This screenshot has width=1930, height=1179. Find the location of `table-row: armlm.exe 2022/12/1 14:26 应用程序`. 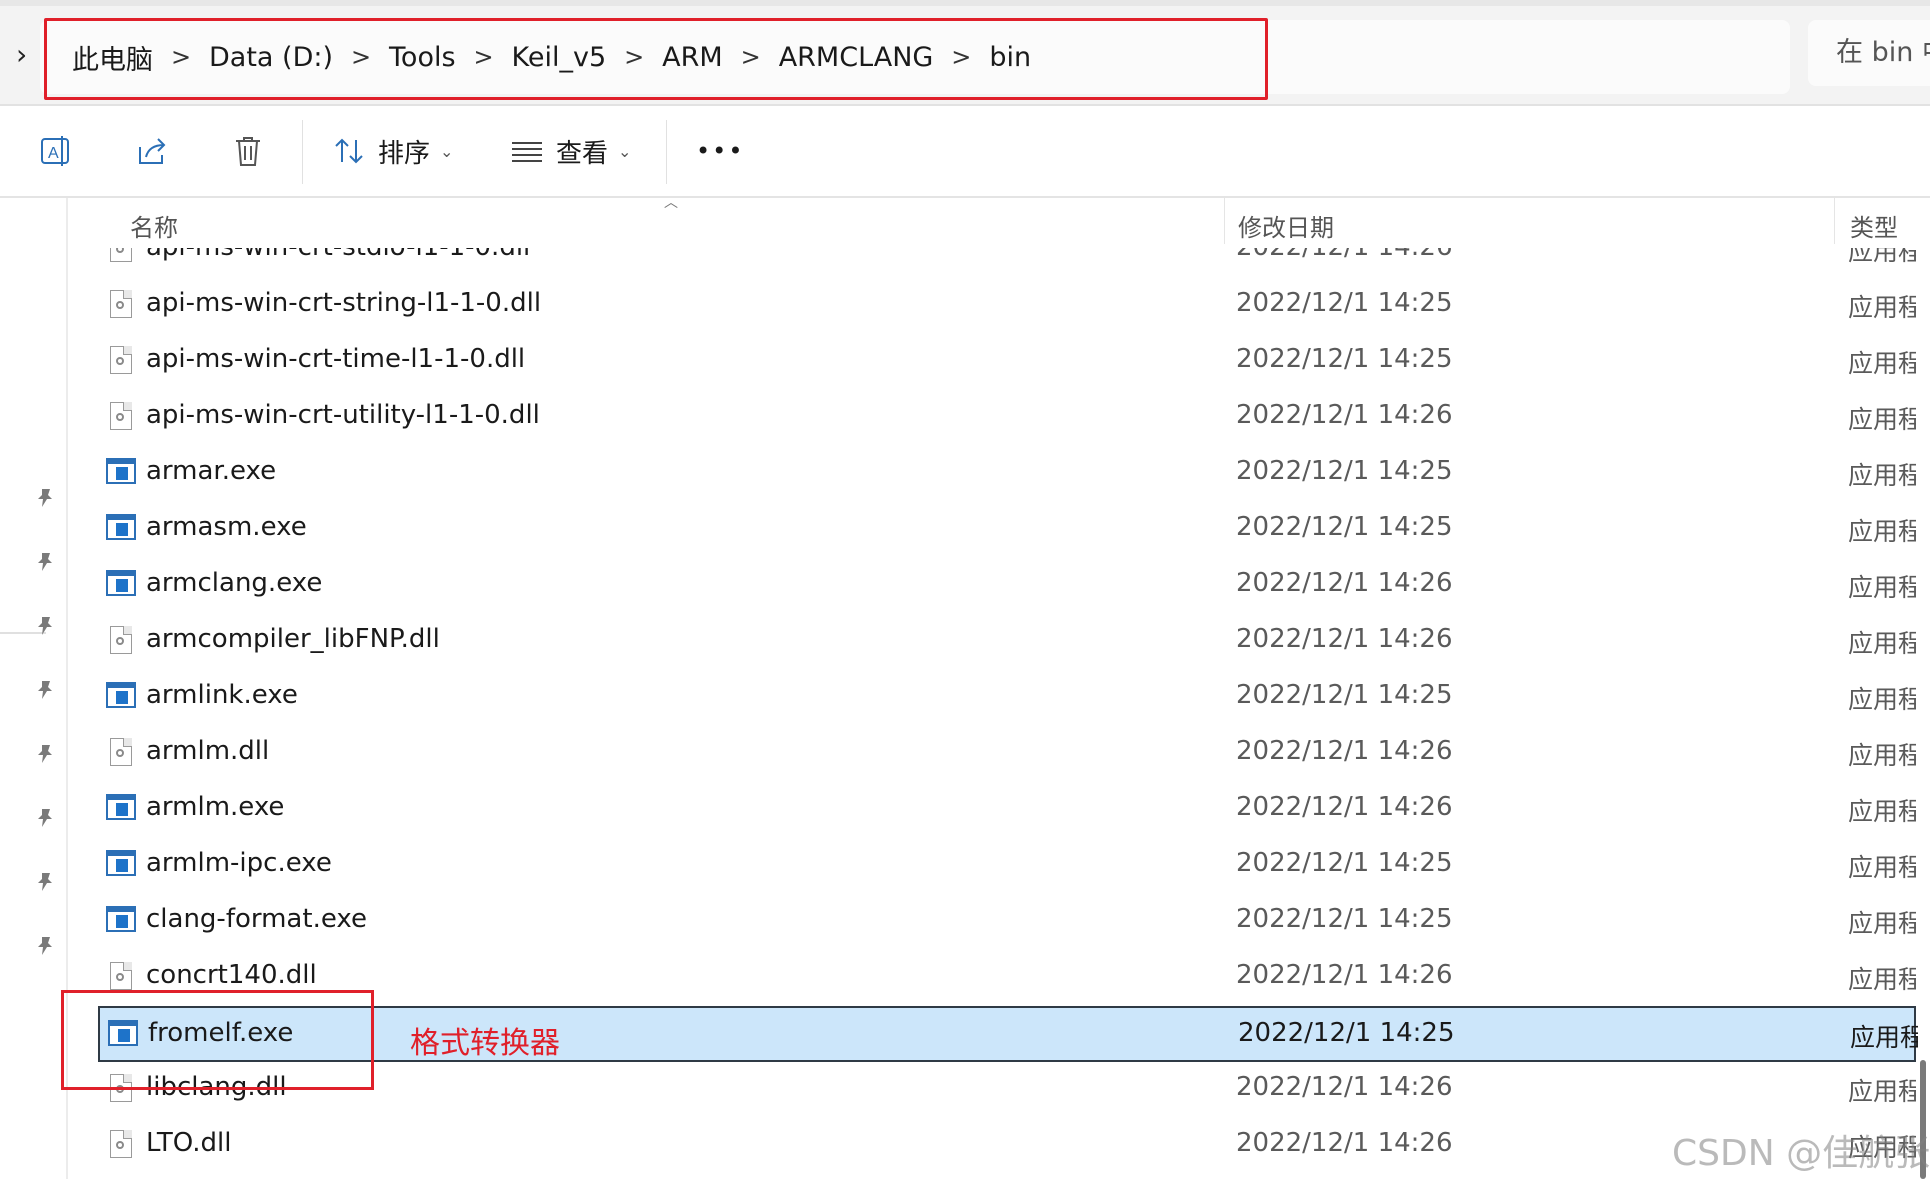

table-row: armlm.exe 2022/12/1 14:26 应用程序 is located at coordinates (1007, 810).